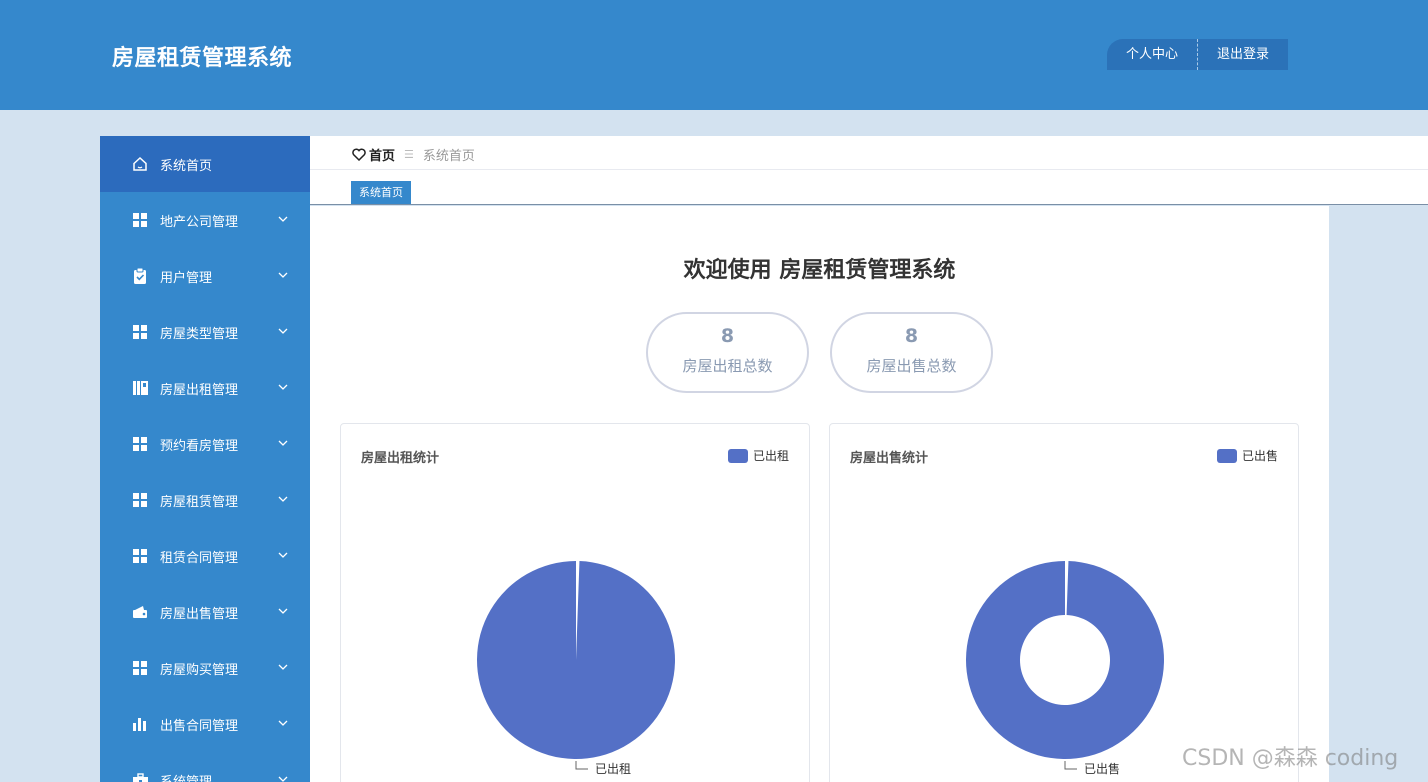 This screenshot has height=782, width=1428. I want to click on breadcrumb: 首页 ☰ 系统首页, so click(413, 154).